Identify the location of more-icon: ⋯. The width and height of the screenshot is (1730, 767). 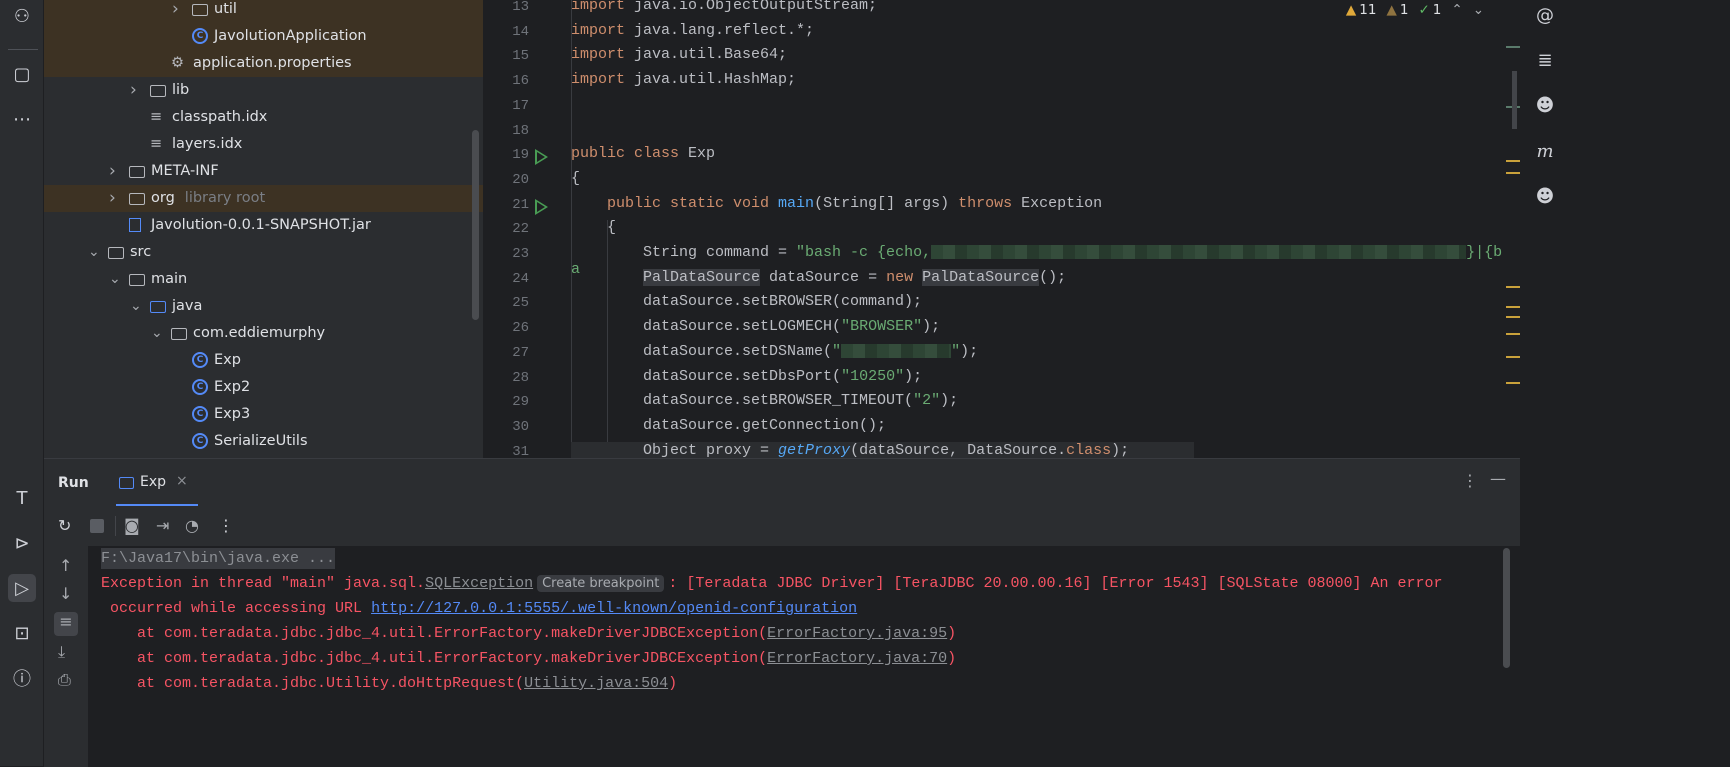
(22, 119).